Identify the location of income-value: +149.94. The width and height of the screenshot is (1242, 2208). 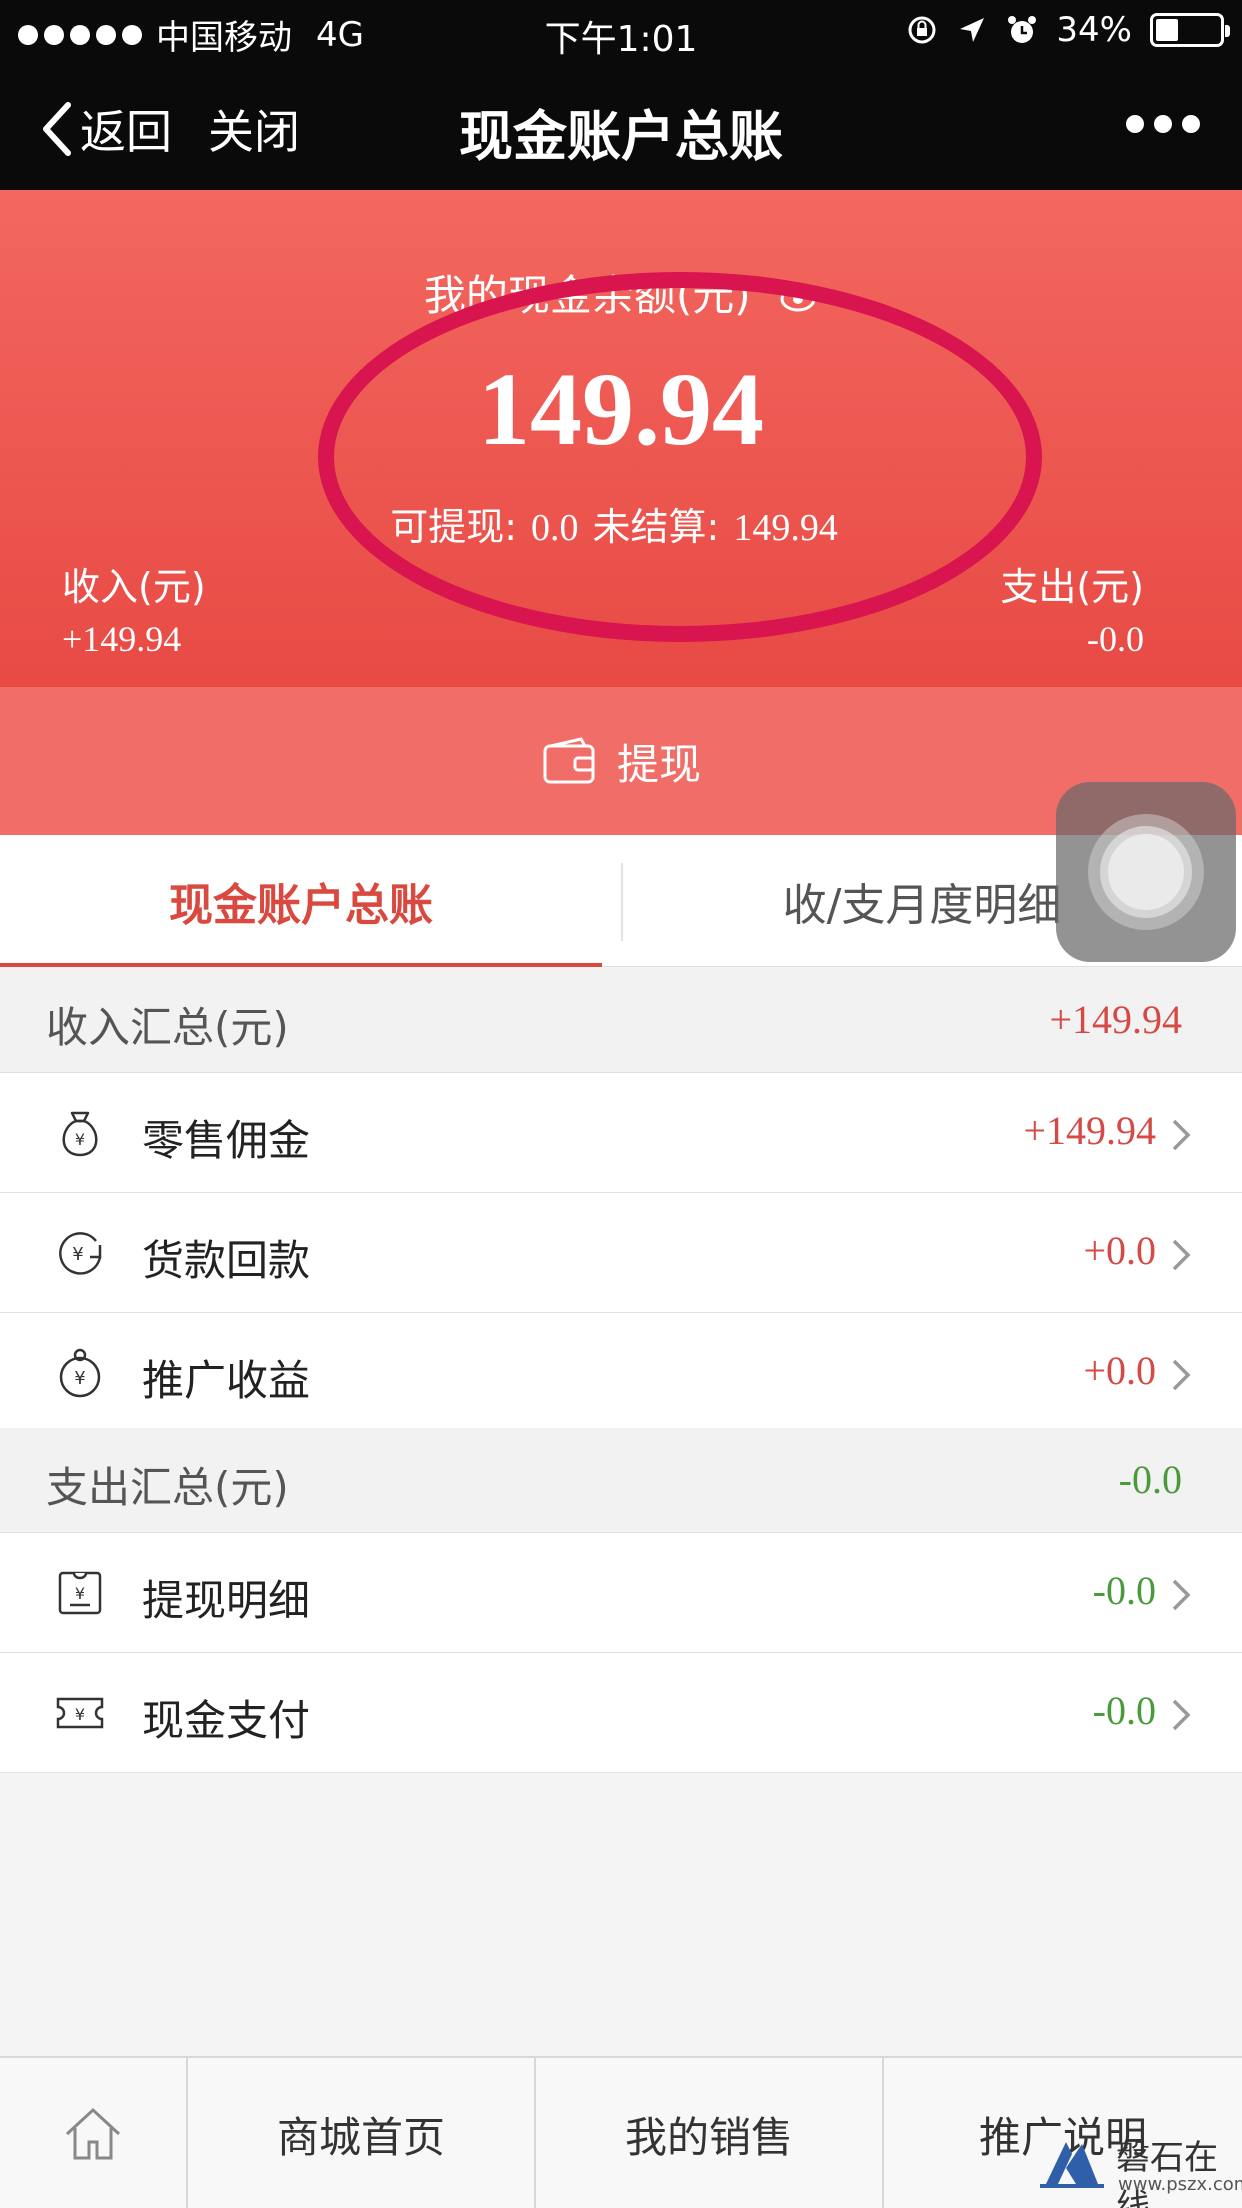
(122, 639).